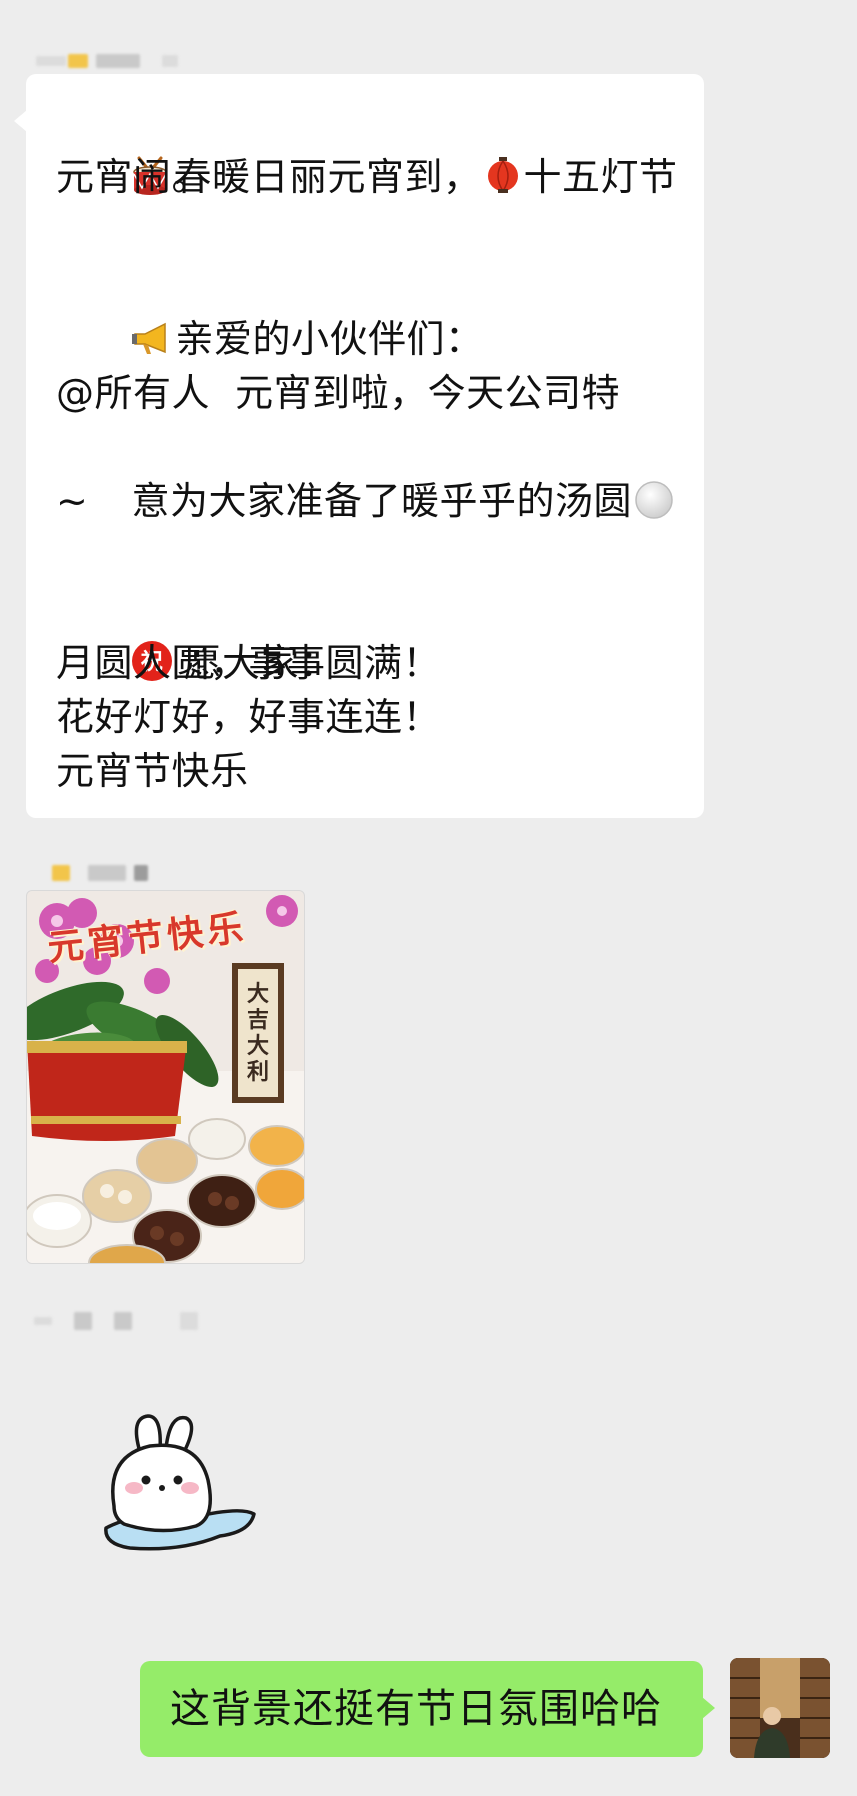 The height and width of the screenshot is (1796, 857). Describe the element at coordinates (327, 177) in the screenshot. I see `message-text: 春暖日丽元宵到，` at that location.